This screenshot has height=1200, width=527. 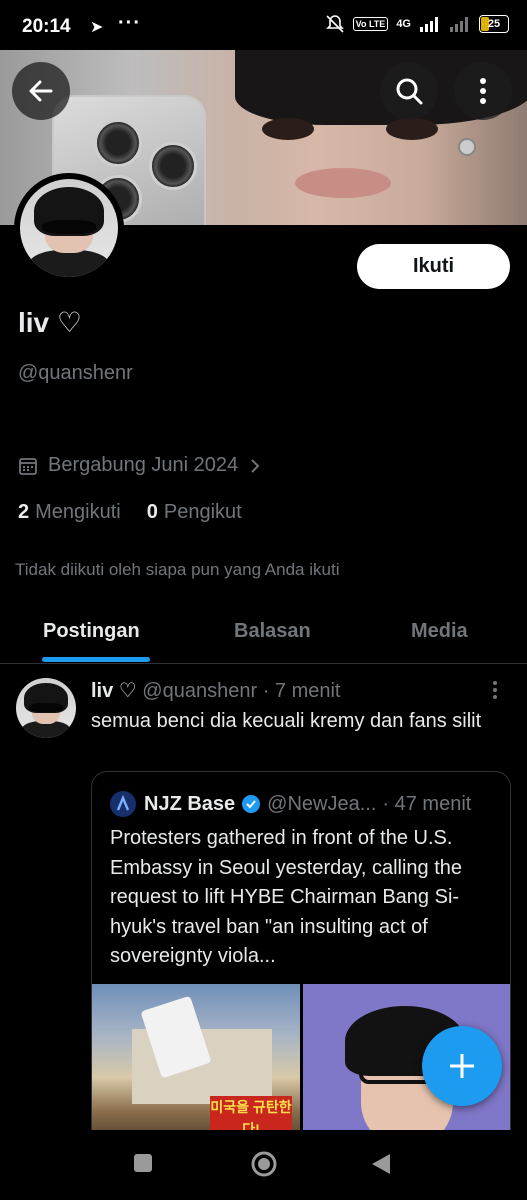 What do you see at coordinates (459, 24) in the screenshot?
I see `signal-2-icon` at bounding box center [459, 24].